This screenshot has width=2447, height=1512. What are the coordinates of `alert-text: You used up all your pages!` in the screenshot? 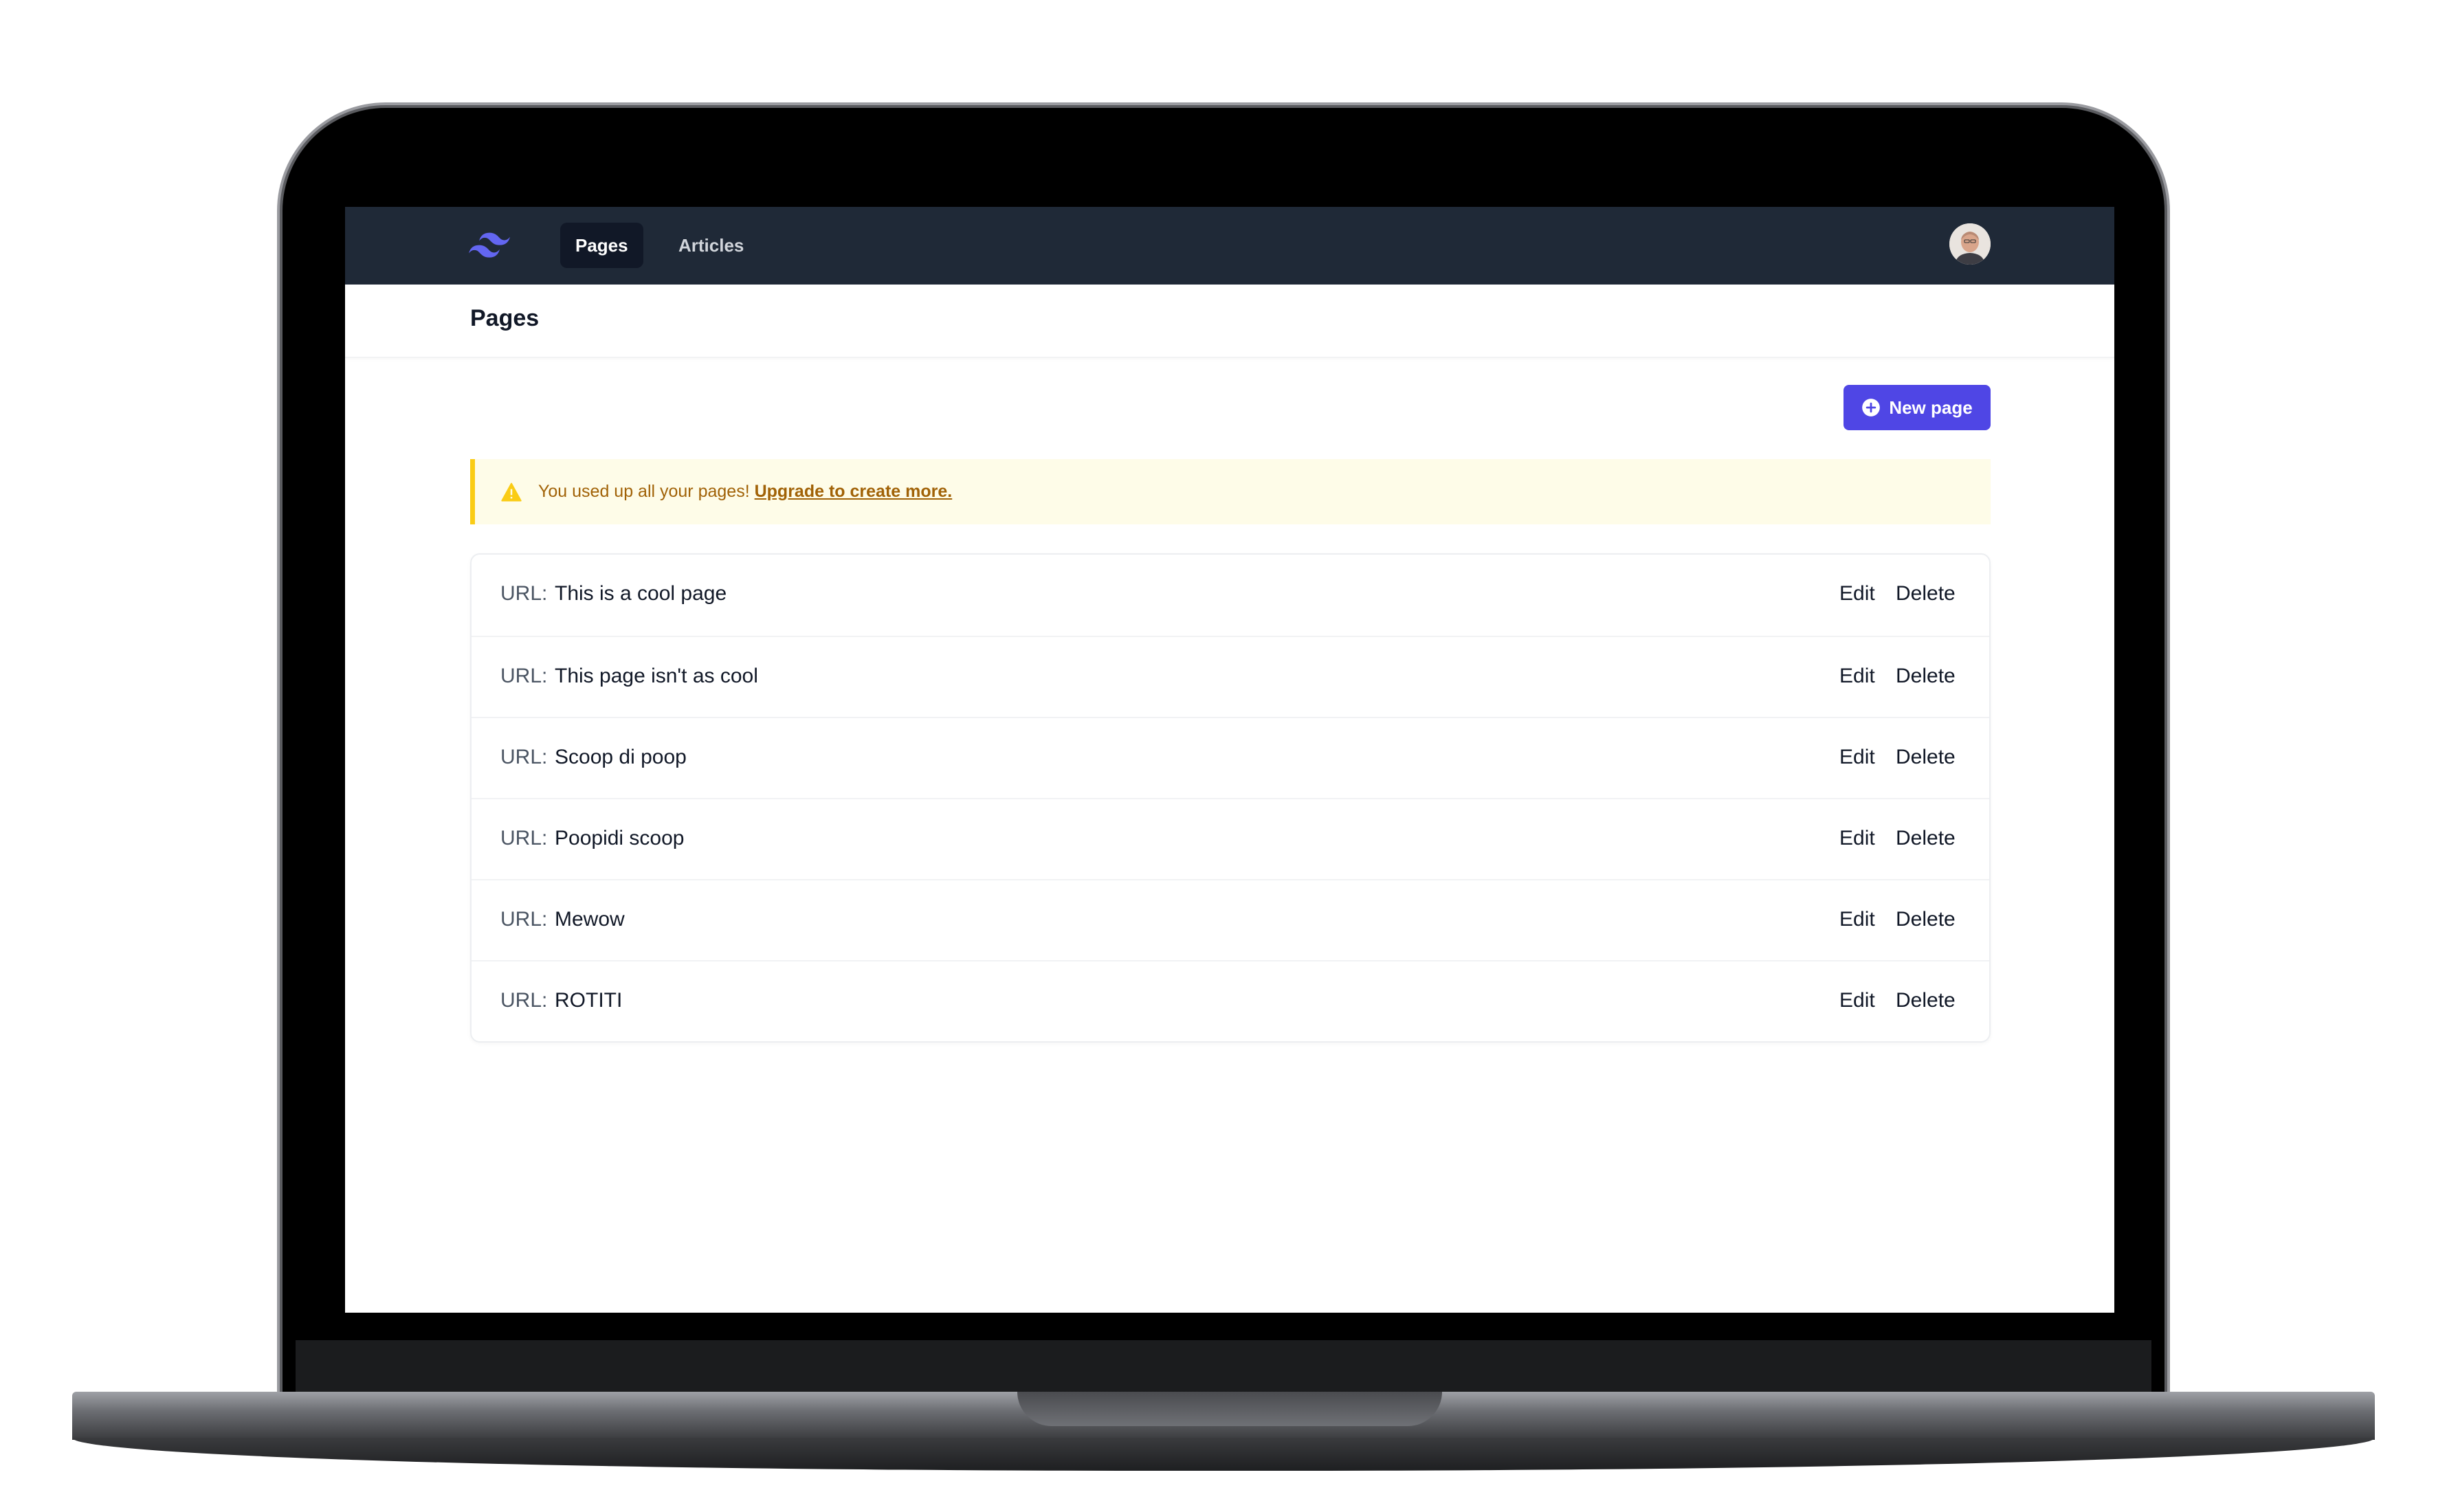 It's located at (644, 491).